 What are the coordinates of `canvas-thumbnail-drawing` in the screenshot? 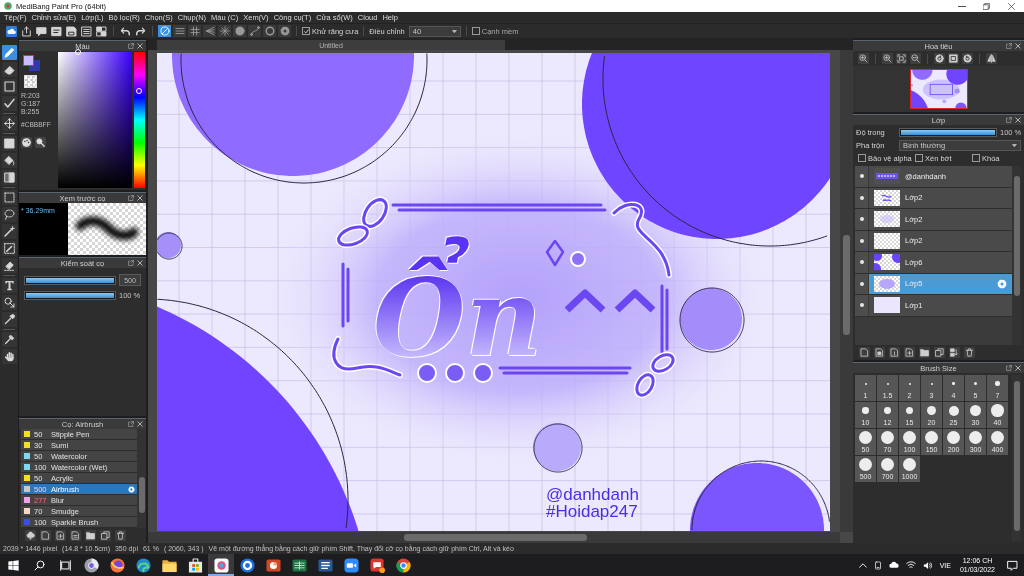 It's located at (938, 89).